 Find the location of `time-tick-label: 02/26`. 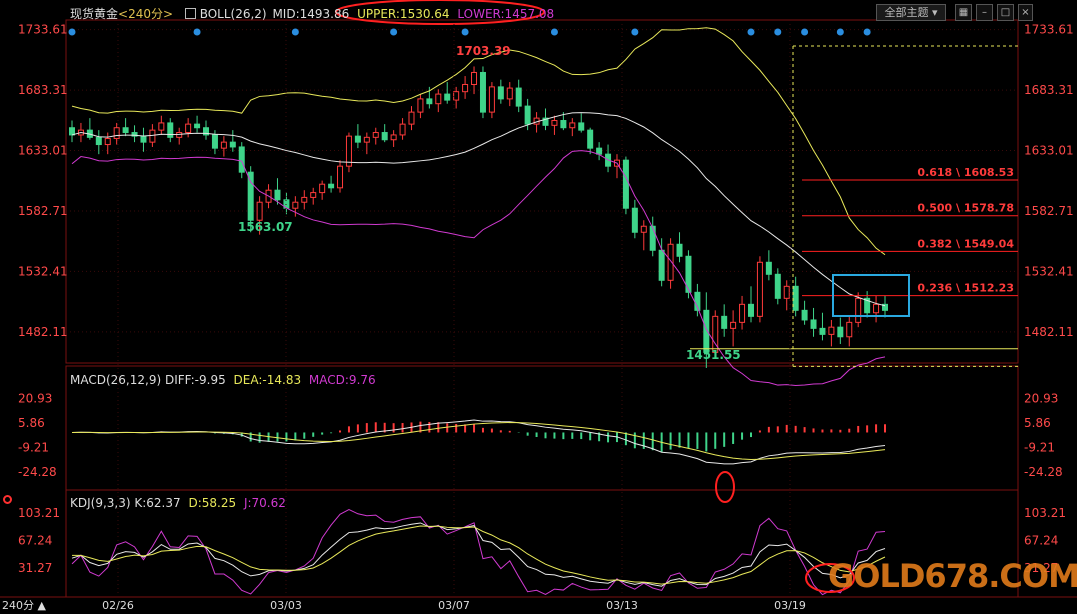

time-tick-label: 02/26 is located at coordinates (118, 605).